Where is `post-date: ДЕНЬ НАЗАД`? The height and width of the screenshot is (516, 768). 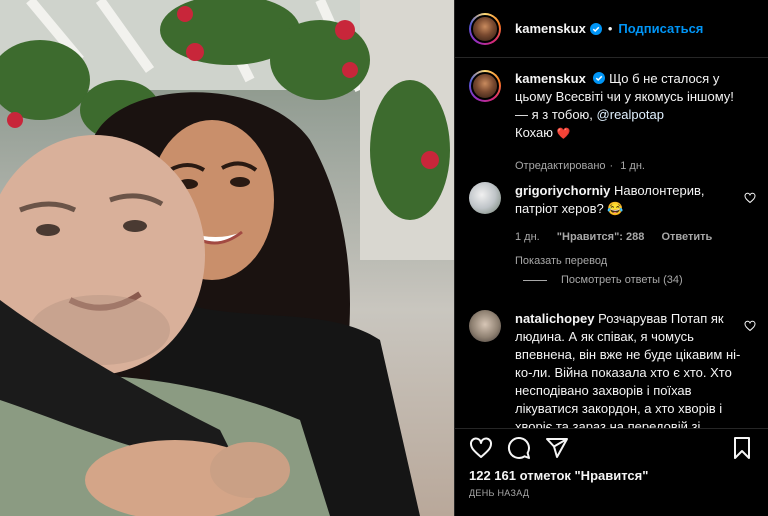 post-date: ДЕНЬ НАЗАД is located at coordinates (611, 493).